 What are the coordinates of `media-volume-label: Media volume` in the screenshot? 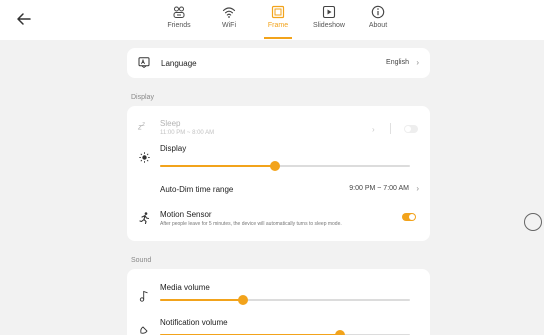 It's located at (185, 287).